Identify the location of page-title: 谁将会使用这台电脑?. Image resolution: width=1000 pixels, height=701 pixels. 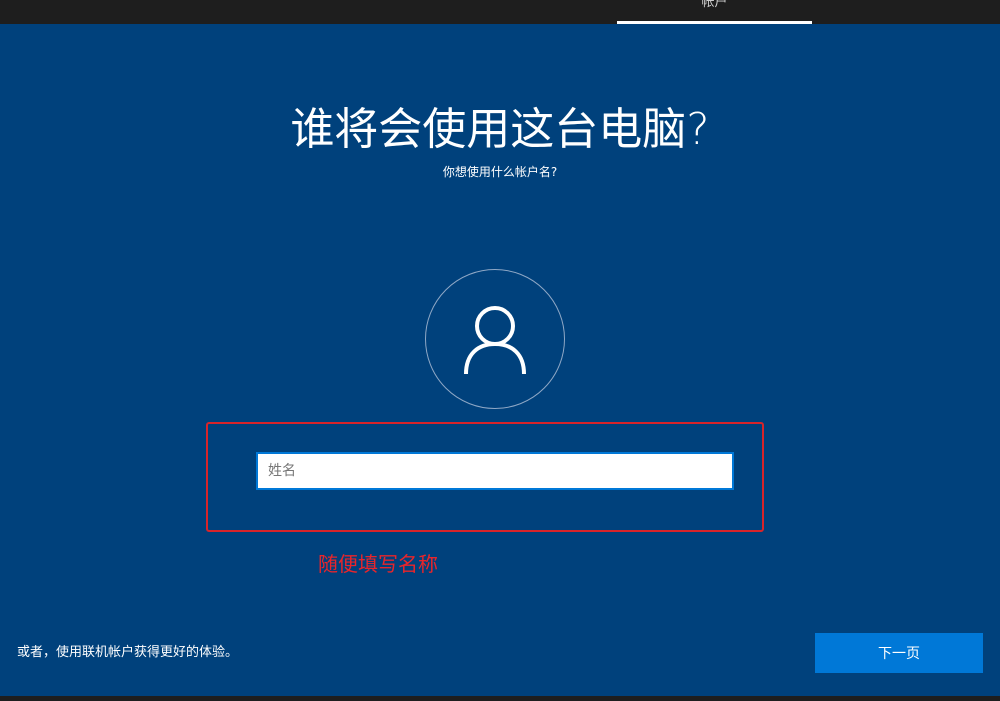
(500, 129).